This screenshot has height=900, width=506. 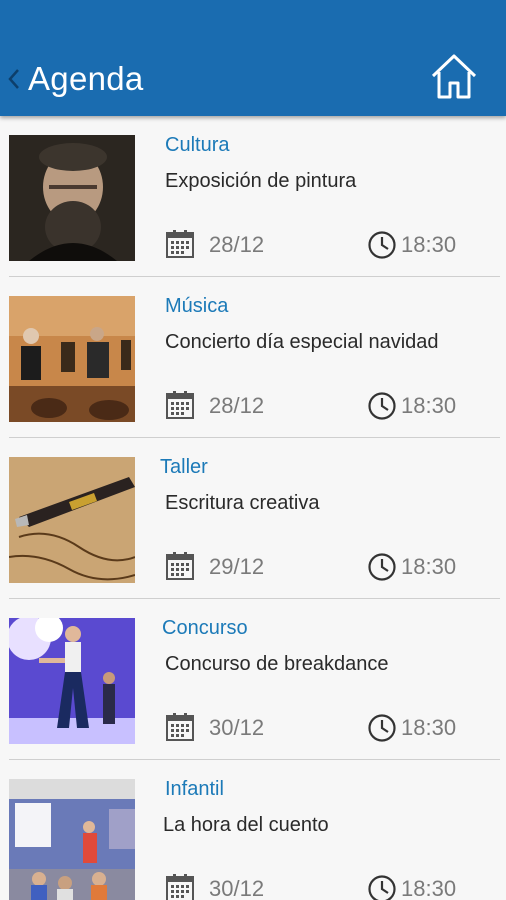 I want to click on event-title: La hora del cuento, so click(x=246, y=825).